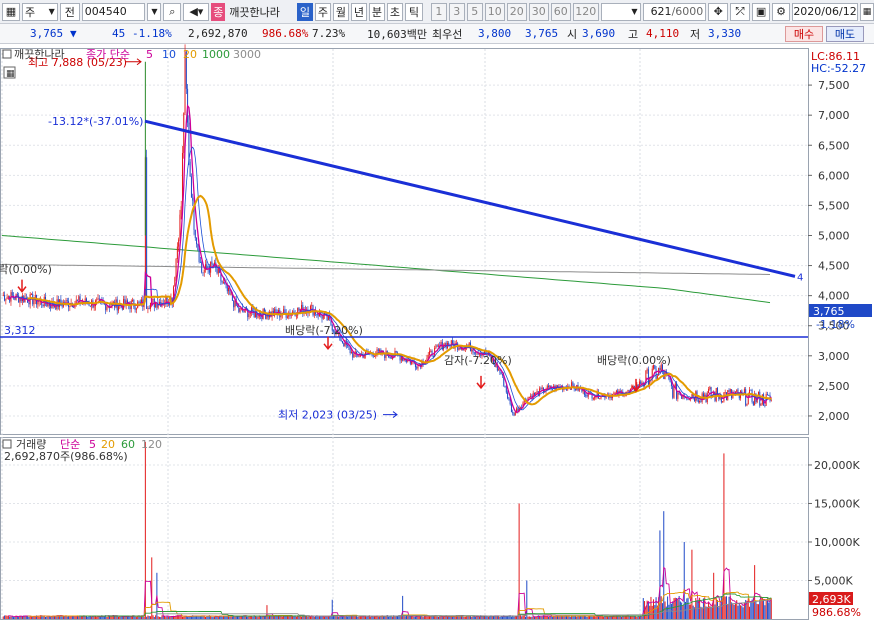 This screenshot has height=620, width=874. I want to click on calendar-icon: ▦, so click(867, 11).